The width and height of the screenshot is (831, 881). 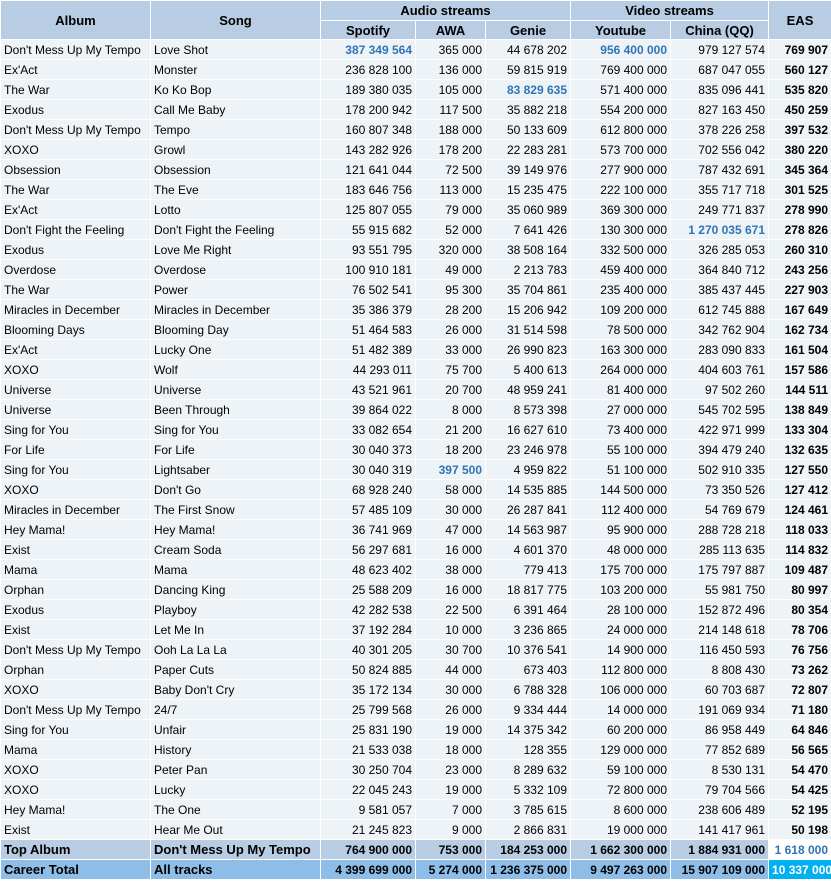 I want to click on youtube-cell: 55 100 000, so click(x=620, y=449).